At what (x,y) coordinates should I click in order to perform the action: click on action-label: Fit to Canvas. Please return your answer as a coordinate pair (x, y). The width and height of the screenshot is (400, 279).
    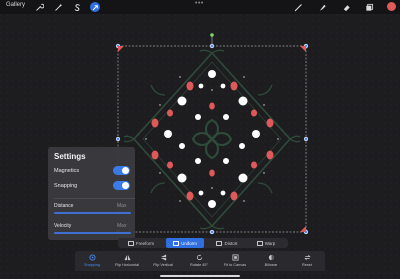
    Looking at the image, I should click on (235, 265).